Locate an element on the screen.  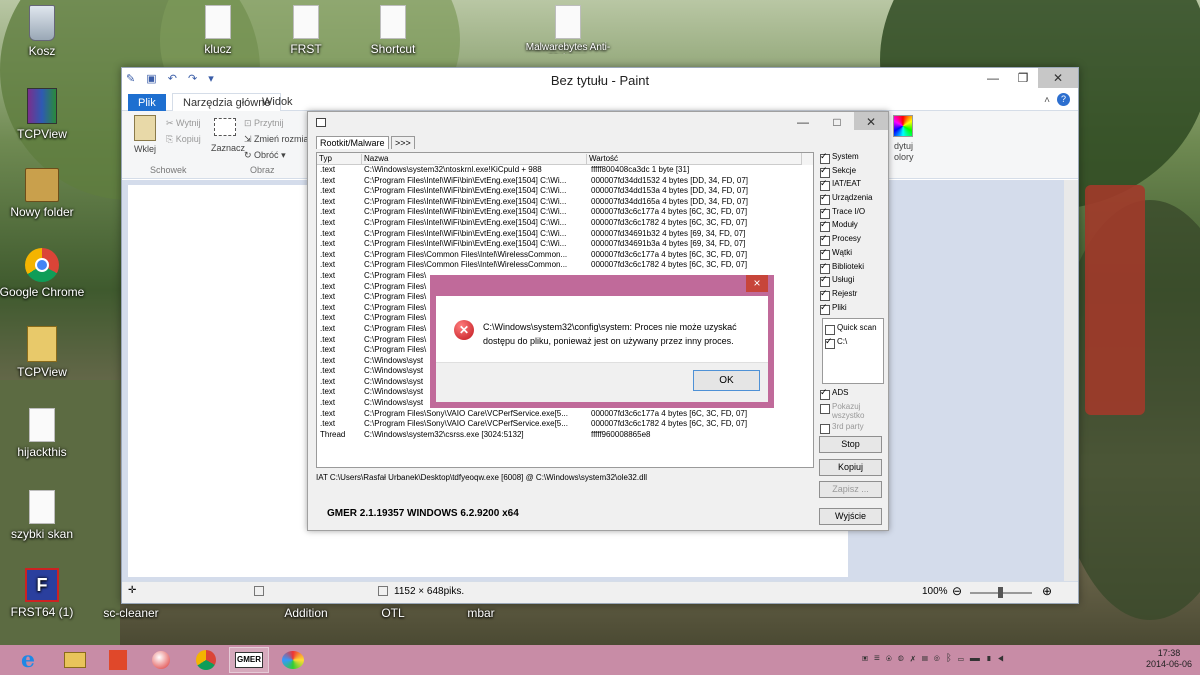
desktop-icon-szybki-skan: szybki skan is located at coordinates (43, 515).